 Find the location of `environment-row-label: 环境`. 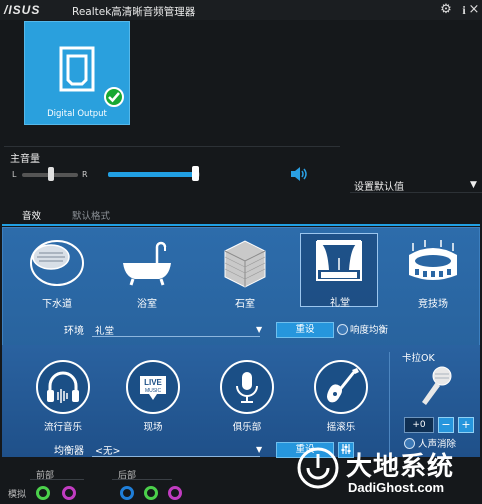

environment-row-label: 环境 is located at coordinates (74, 331).